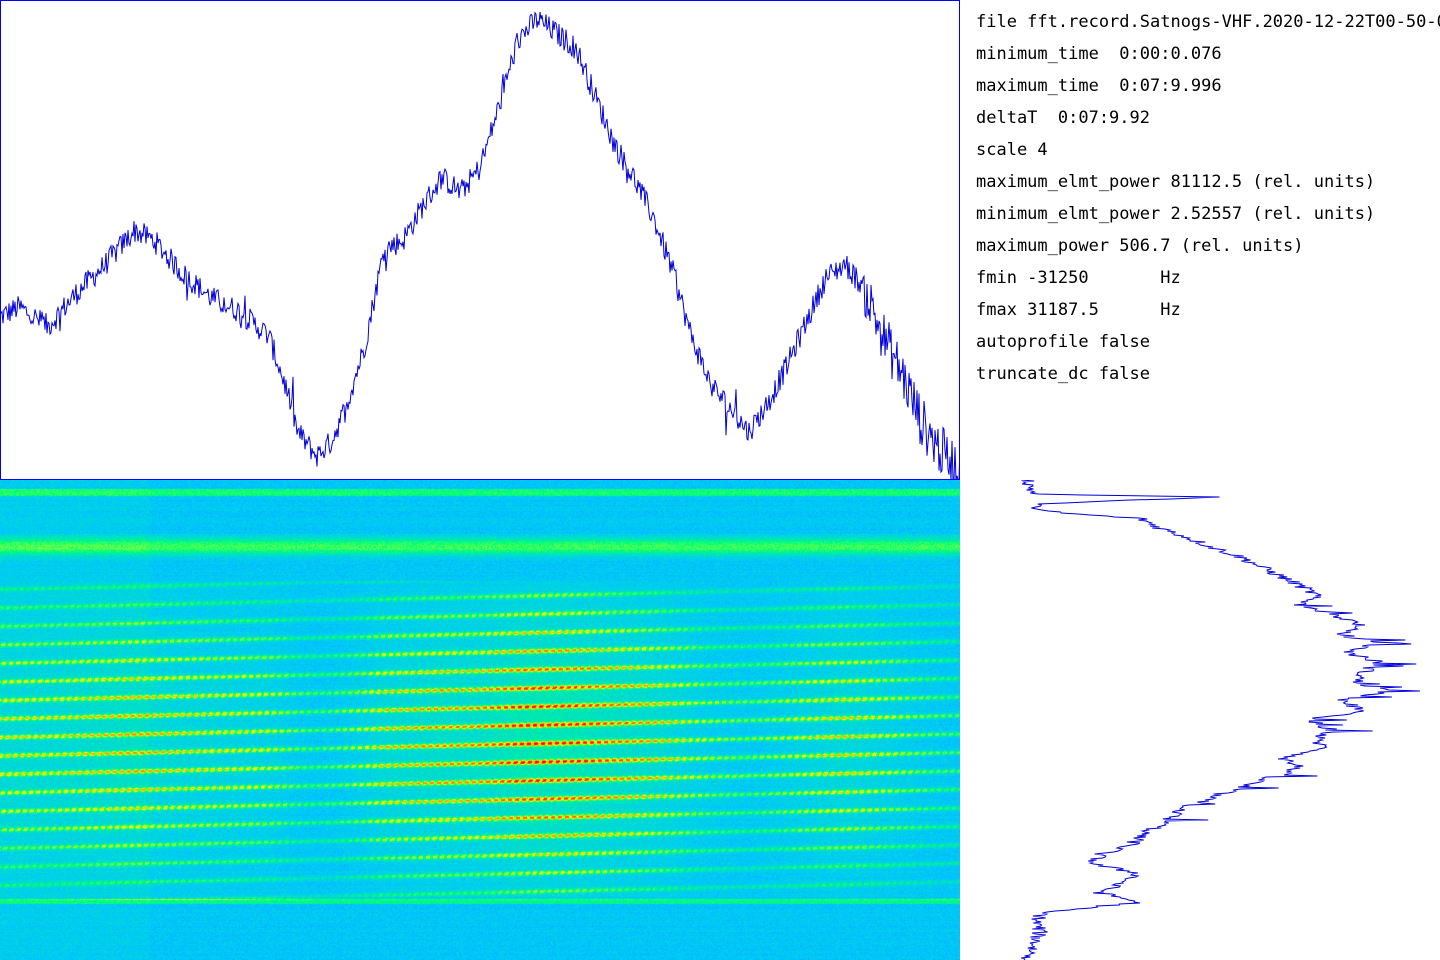 Image resolution: width=1440 pixels, height=960 pixels. I want to click on info-maximum-time: maximum_time 0:07:9.996, so click(1099, 86).